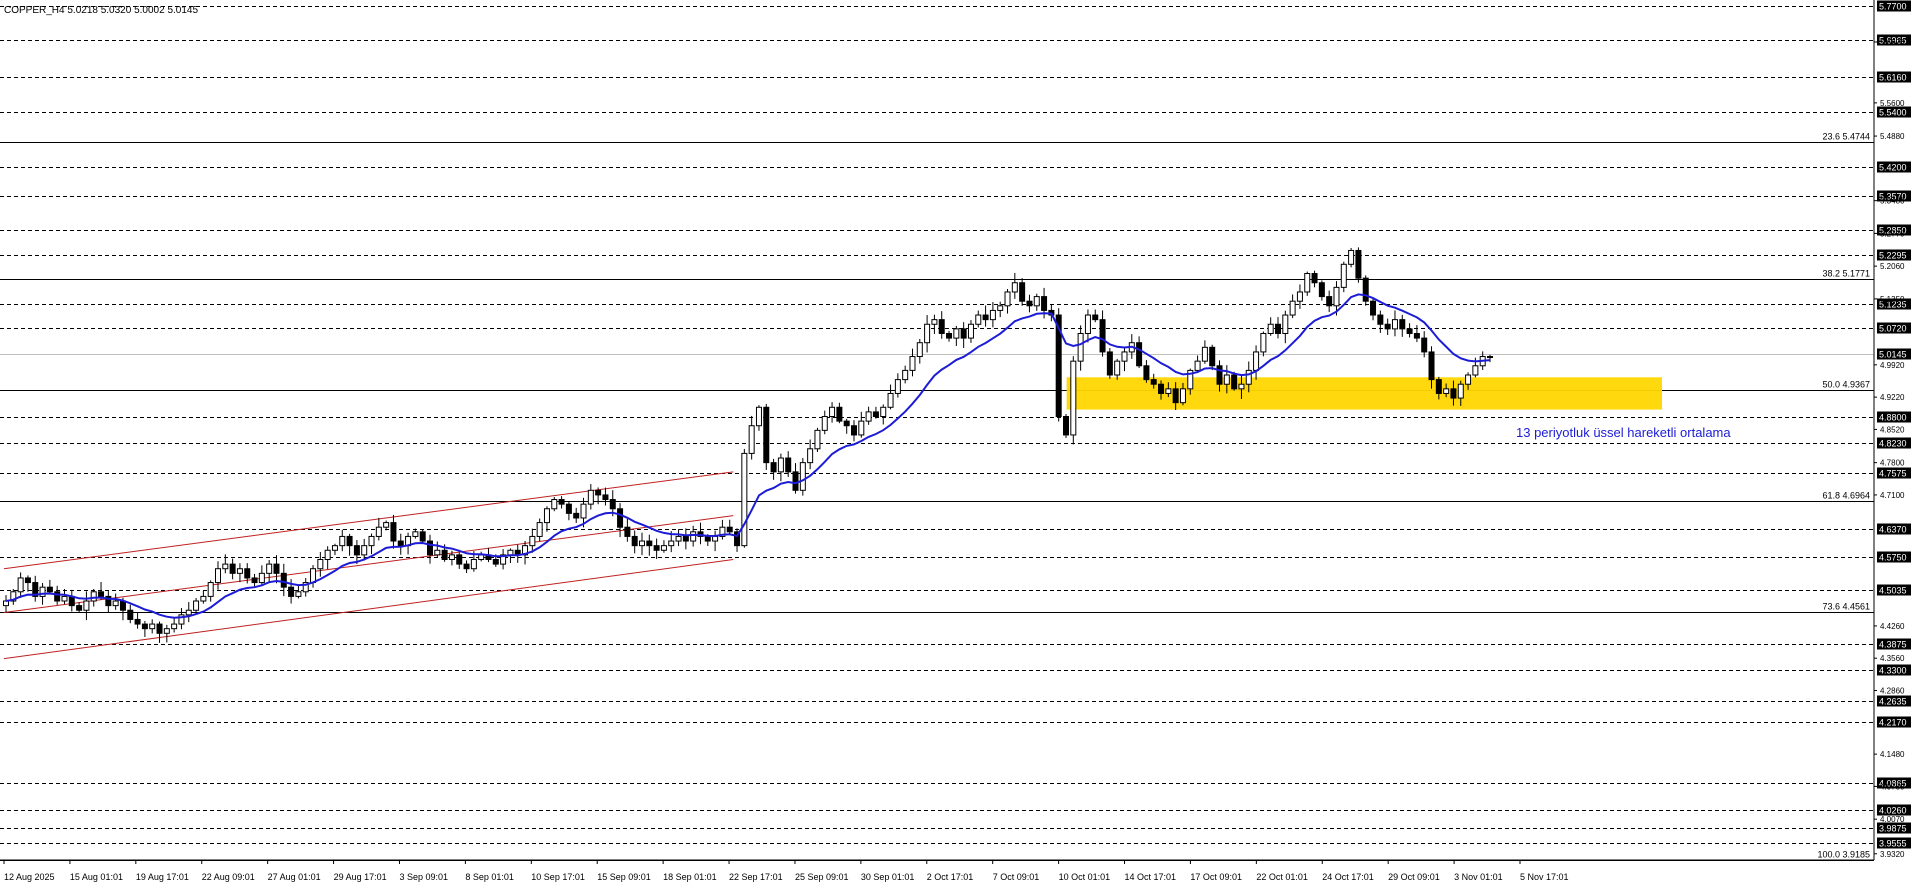 This screenshot has width=1916, height=888. I want to click on price-tick-label: 5.1350, so click(1892, 299).